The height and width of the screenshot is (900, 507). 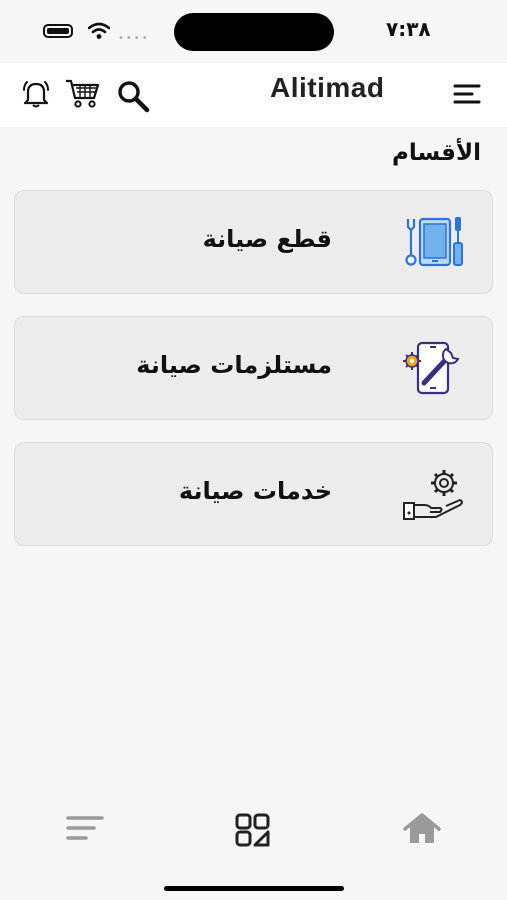 What do you see at coordinates (253, 830) in the screenshot?
I see `categories-grid-icon` at bounding box center [253, 830].